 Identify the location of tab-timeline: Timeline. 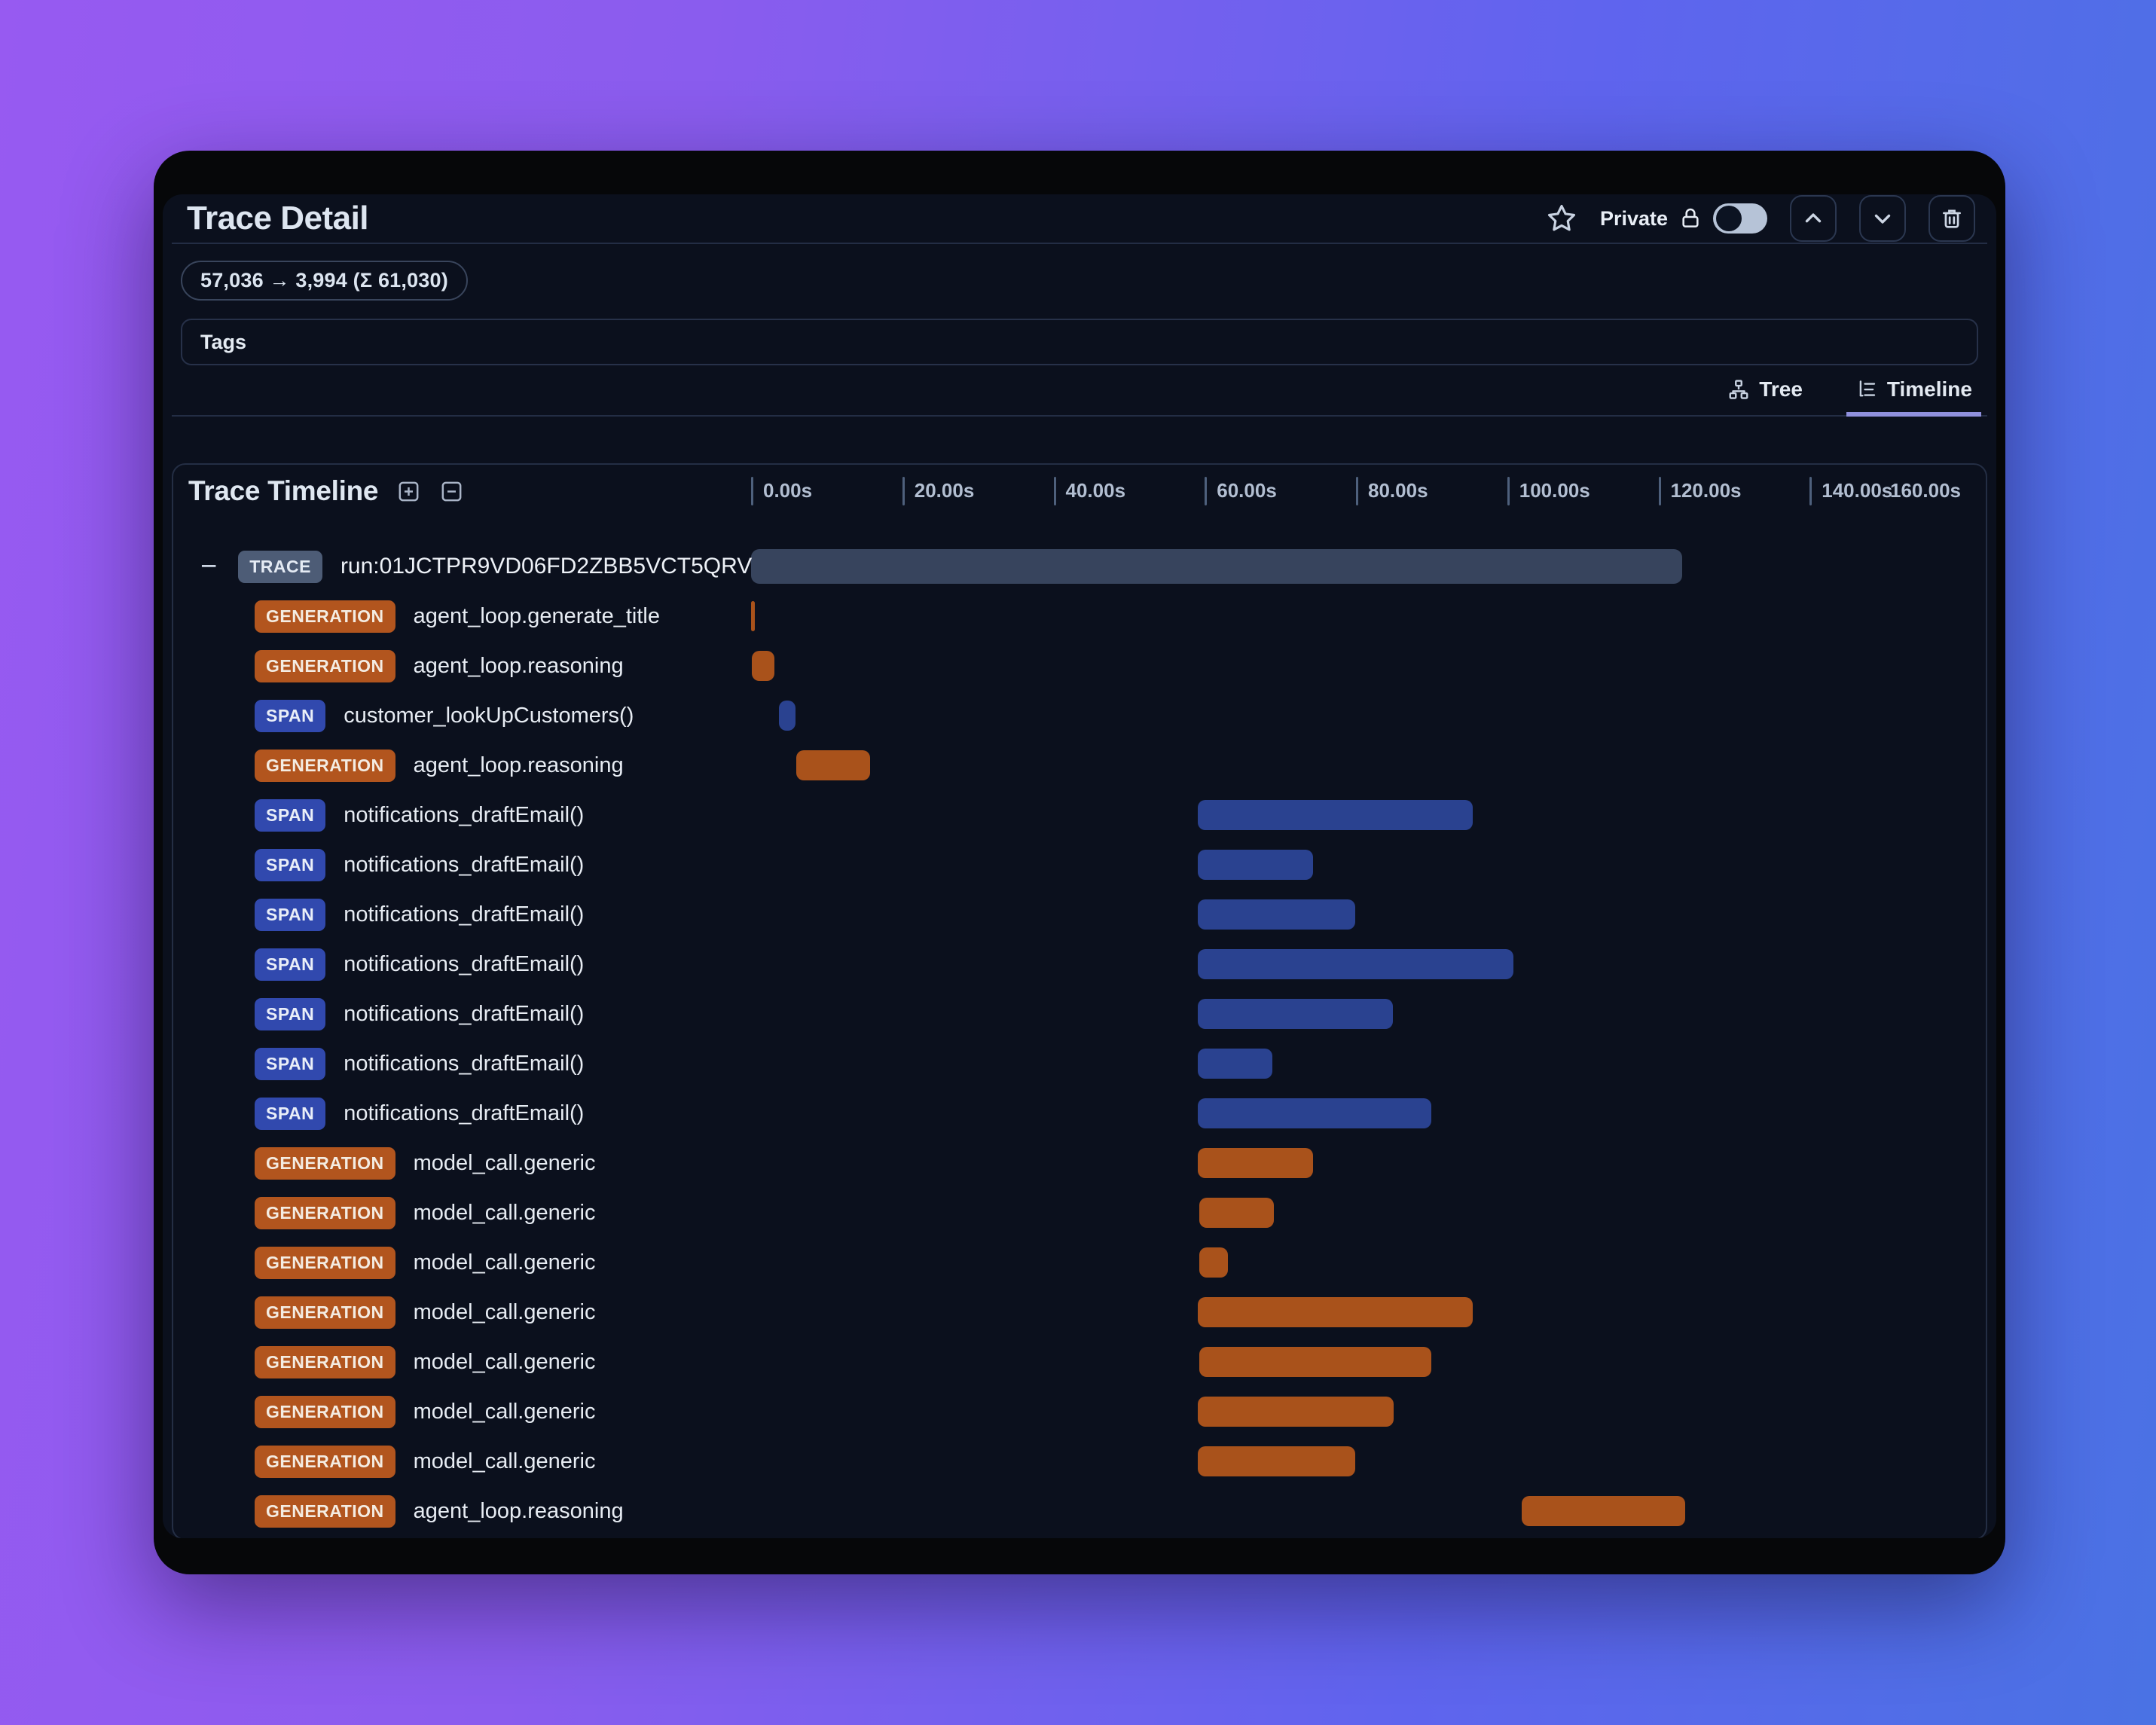
(1913, 397).